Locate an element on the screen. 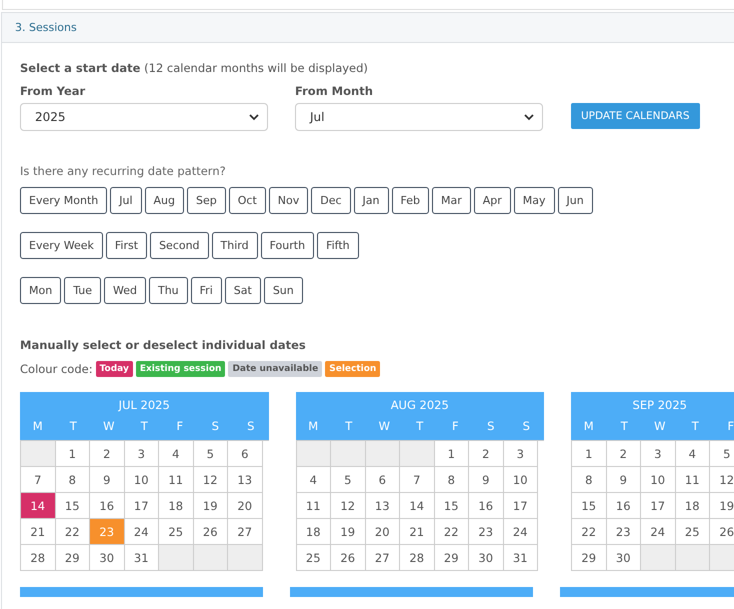  pattern-toggle: Nov is located at coordinates (288, 200).